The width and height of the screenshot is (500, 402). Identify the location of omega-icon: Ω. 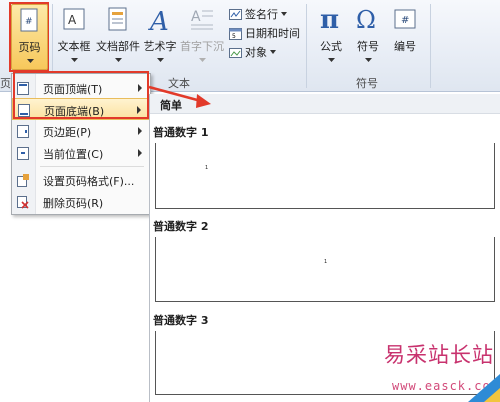
(366, 19).